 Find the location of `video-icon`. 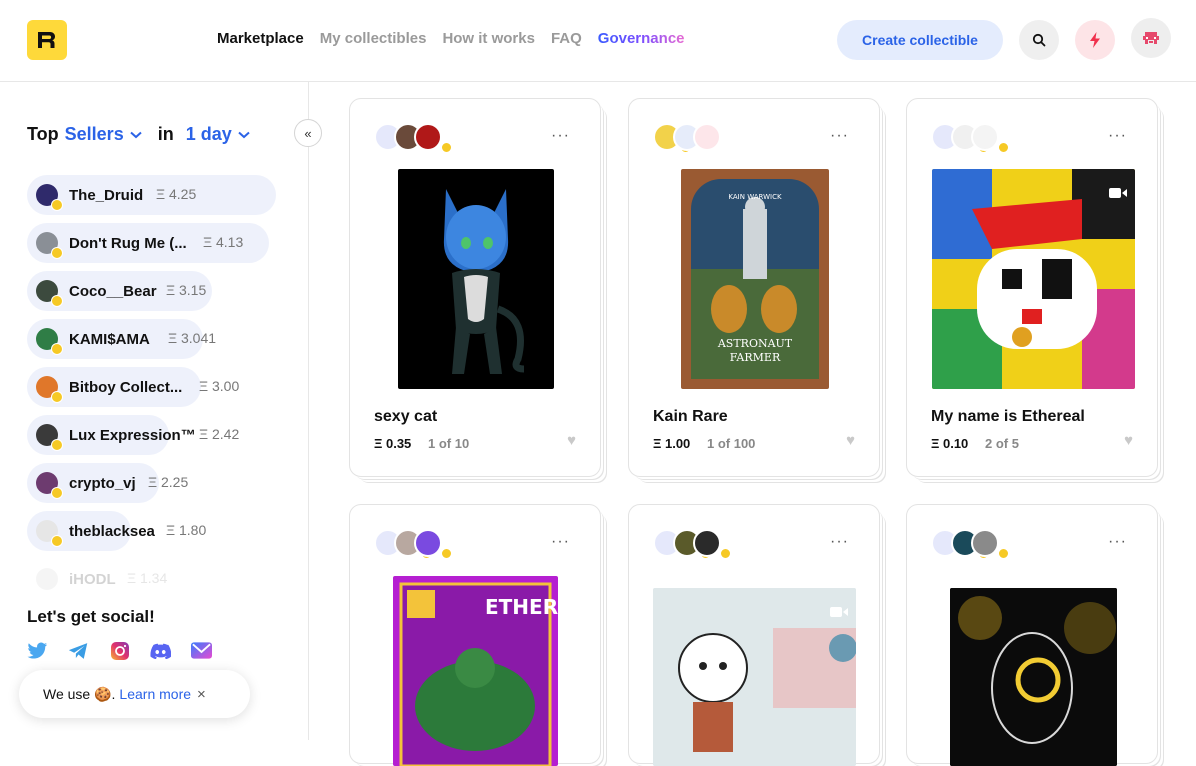

video-icon is located at coordinates (1118, 193).